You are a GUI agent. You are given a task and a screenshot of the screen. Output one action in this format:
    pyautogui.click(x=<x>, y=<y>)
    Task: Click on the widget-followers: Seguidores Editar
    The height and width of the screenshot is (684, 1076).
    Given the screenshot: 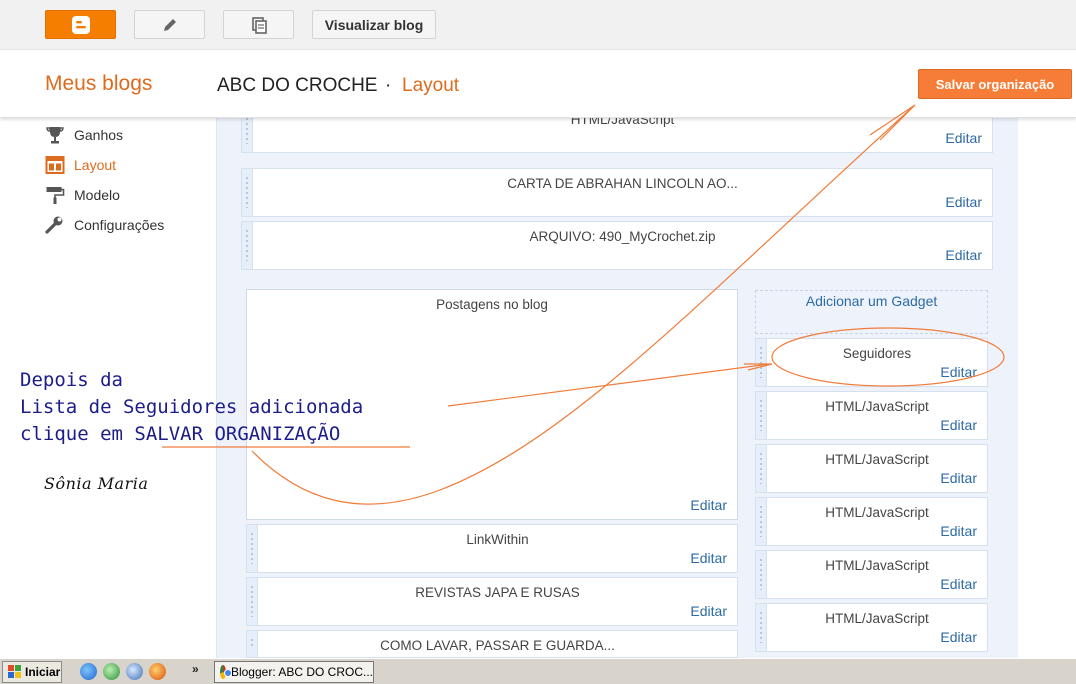 What is the action you would take?
    pyautogui.click(x=871, y=362)
    